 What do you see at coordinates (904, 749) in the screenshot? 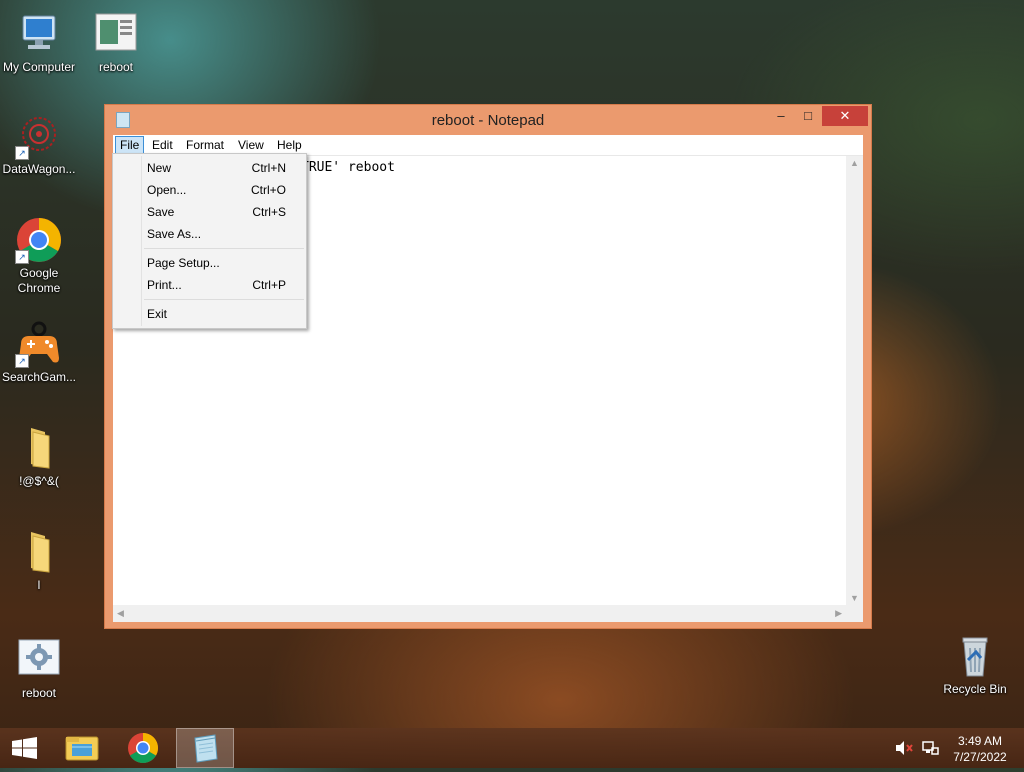
I see `volume-muted-icon` at bounding box center [904, 749].